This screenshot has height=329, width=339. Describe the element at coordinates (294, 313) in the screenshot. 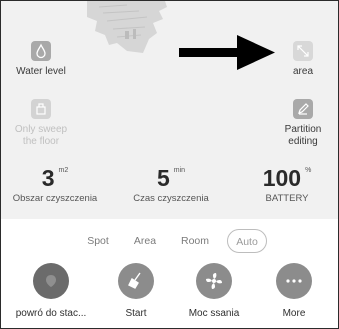

I see `more-label: More` at that location.